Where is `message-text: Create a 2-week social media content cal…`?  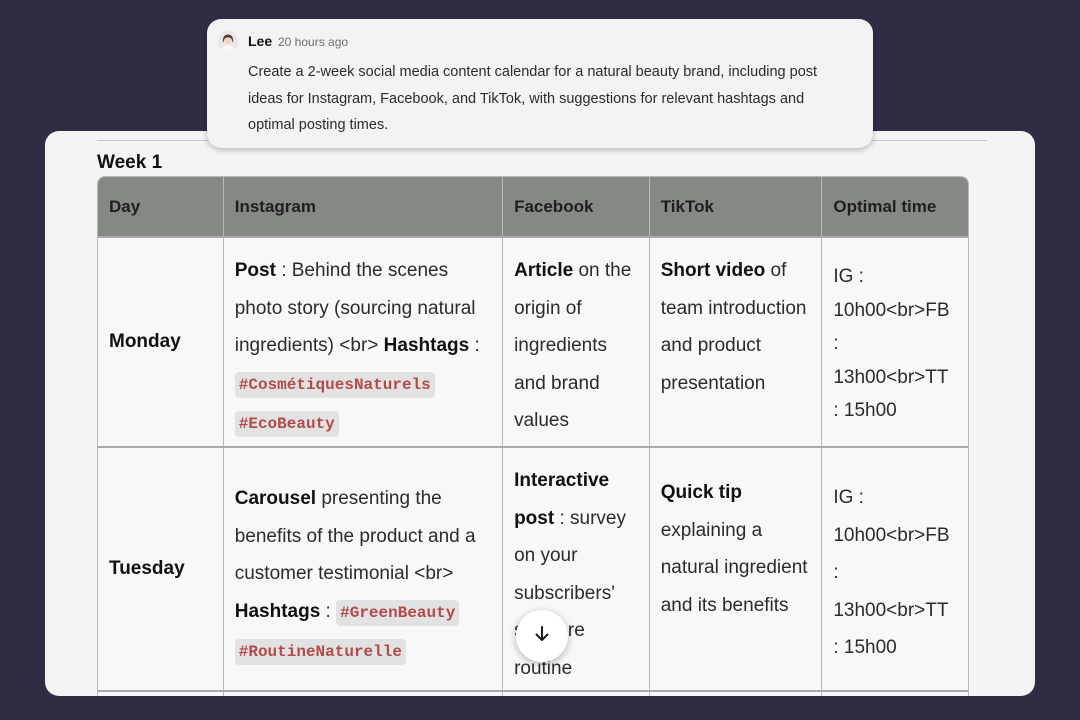 message-text: Create a 2-week social media content cal… is located at coordinates (533, 98).